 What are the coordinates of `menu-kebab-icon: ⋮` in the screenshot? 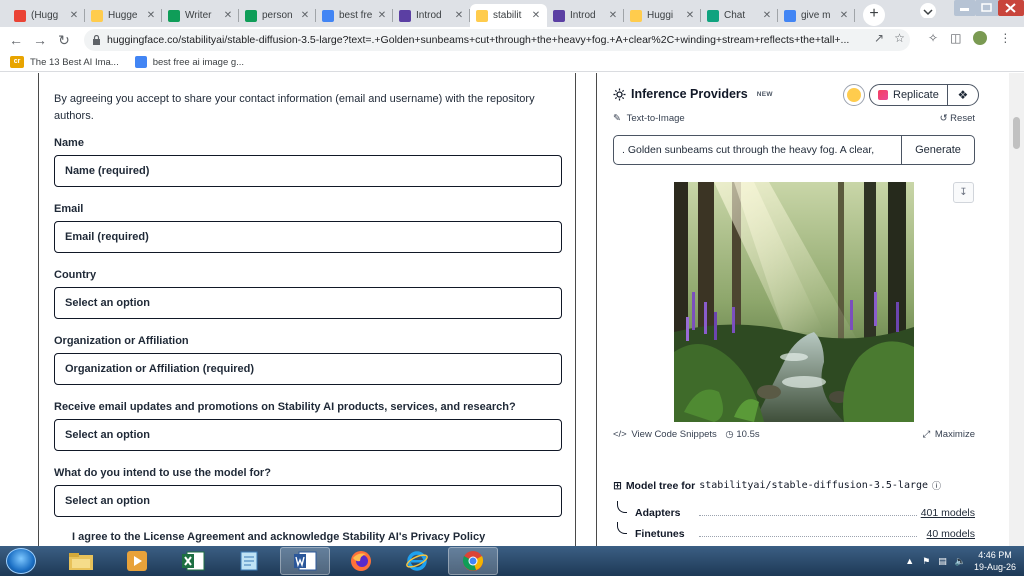 It's located at (1005, 38).